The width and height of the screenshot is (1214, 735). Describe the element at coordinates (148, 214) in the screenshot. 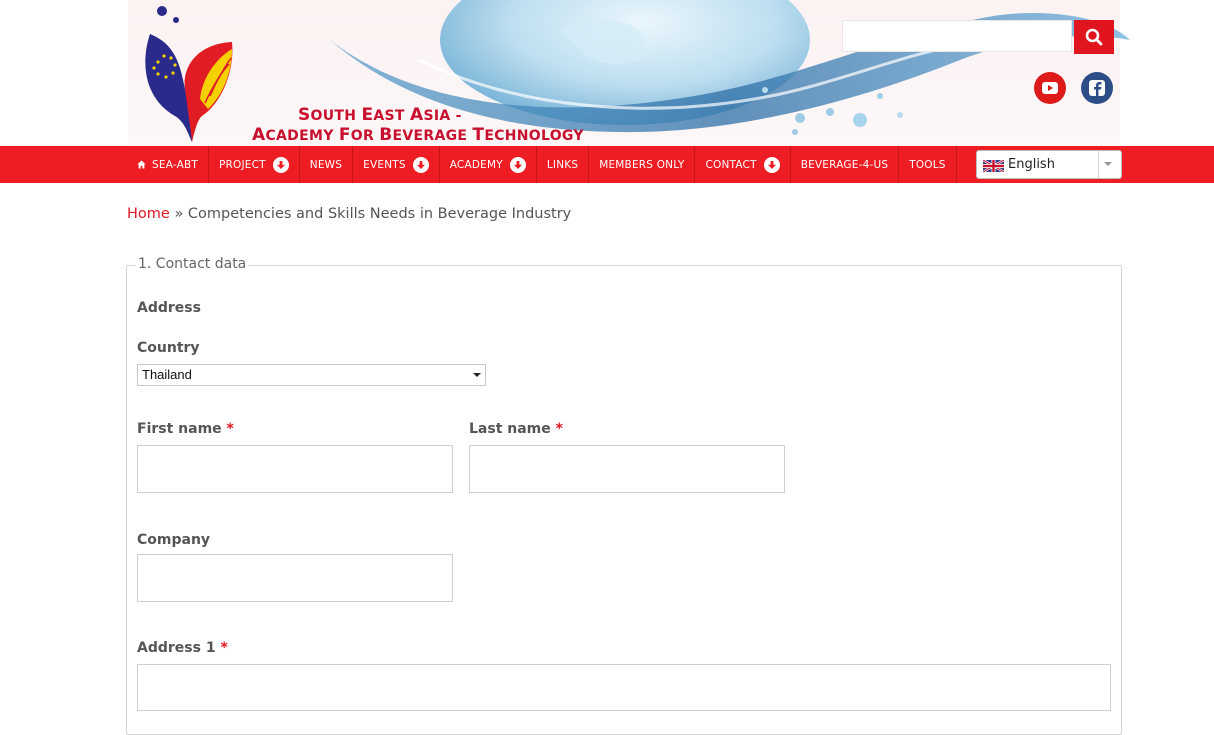

I see `breadcrumb-home-link: Home` at that location.